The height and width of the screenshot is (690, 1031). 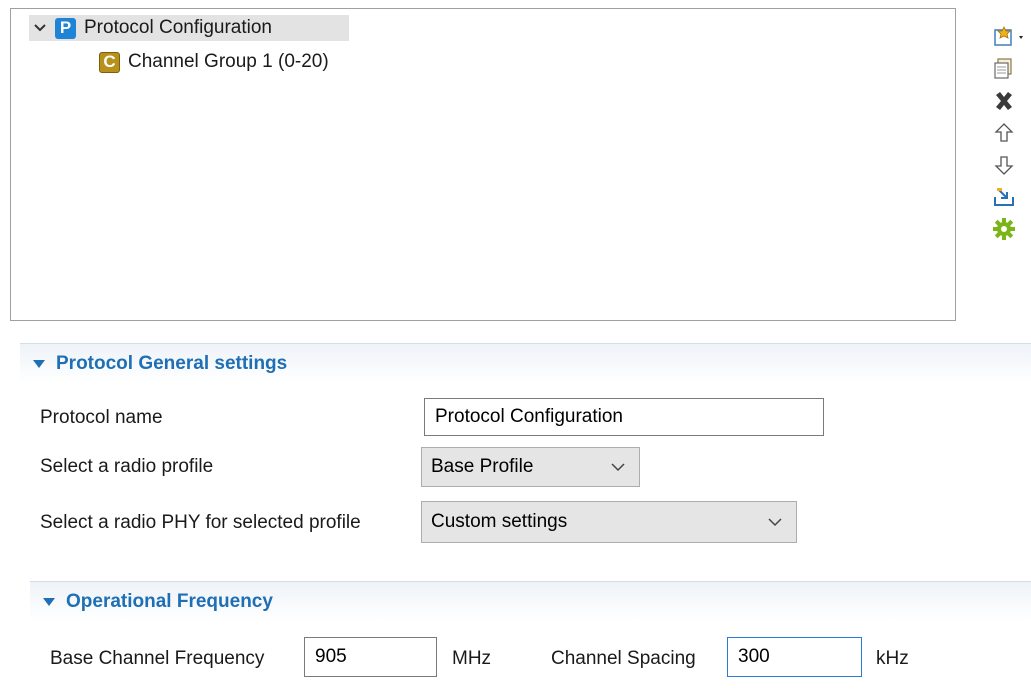 I want to click on tree-node-protocol-label: Protocol Configuration, so click(x=178, y=27).